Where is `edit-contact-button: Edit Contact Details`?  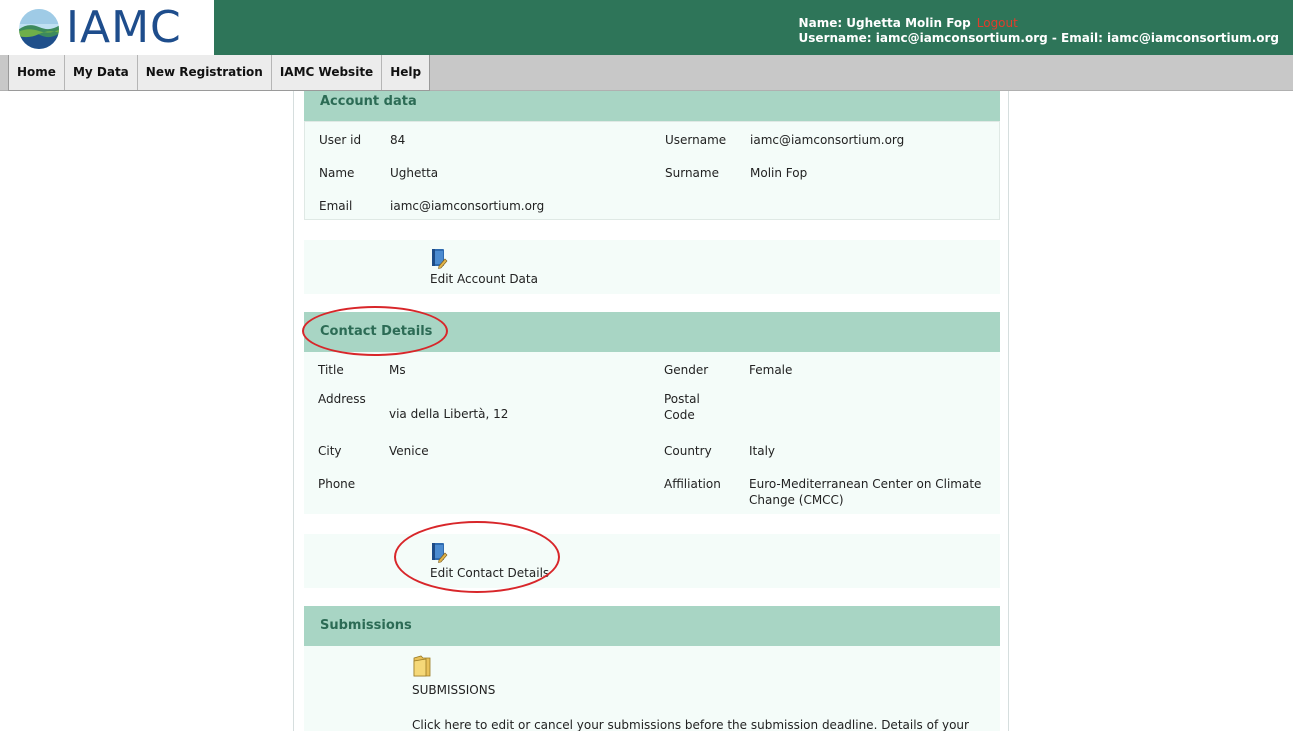
edit-contact-button: Edit Contact Details is located at coordinates (488, 563).